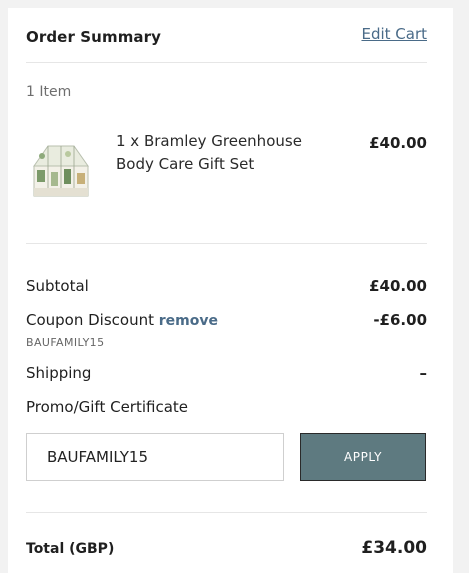 This screenshot has width=469, height=573. Describe the element at coordinates (59, 373) in the screenshot. I see `shipping-label: Shipping` at that location.